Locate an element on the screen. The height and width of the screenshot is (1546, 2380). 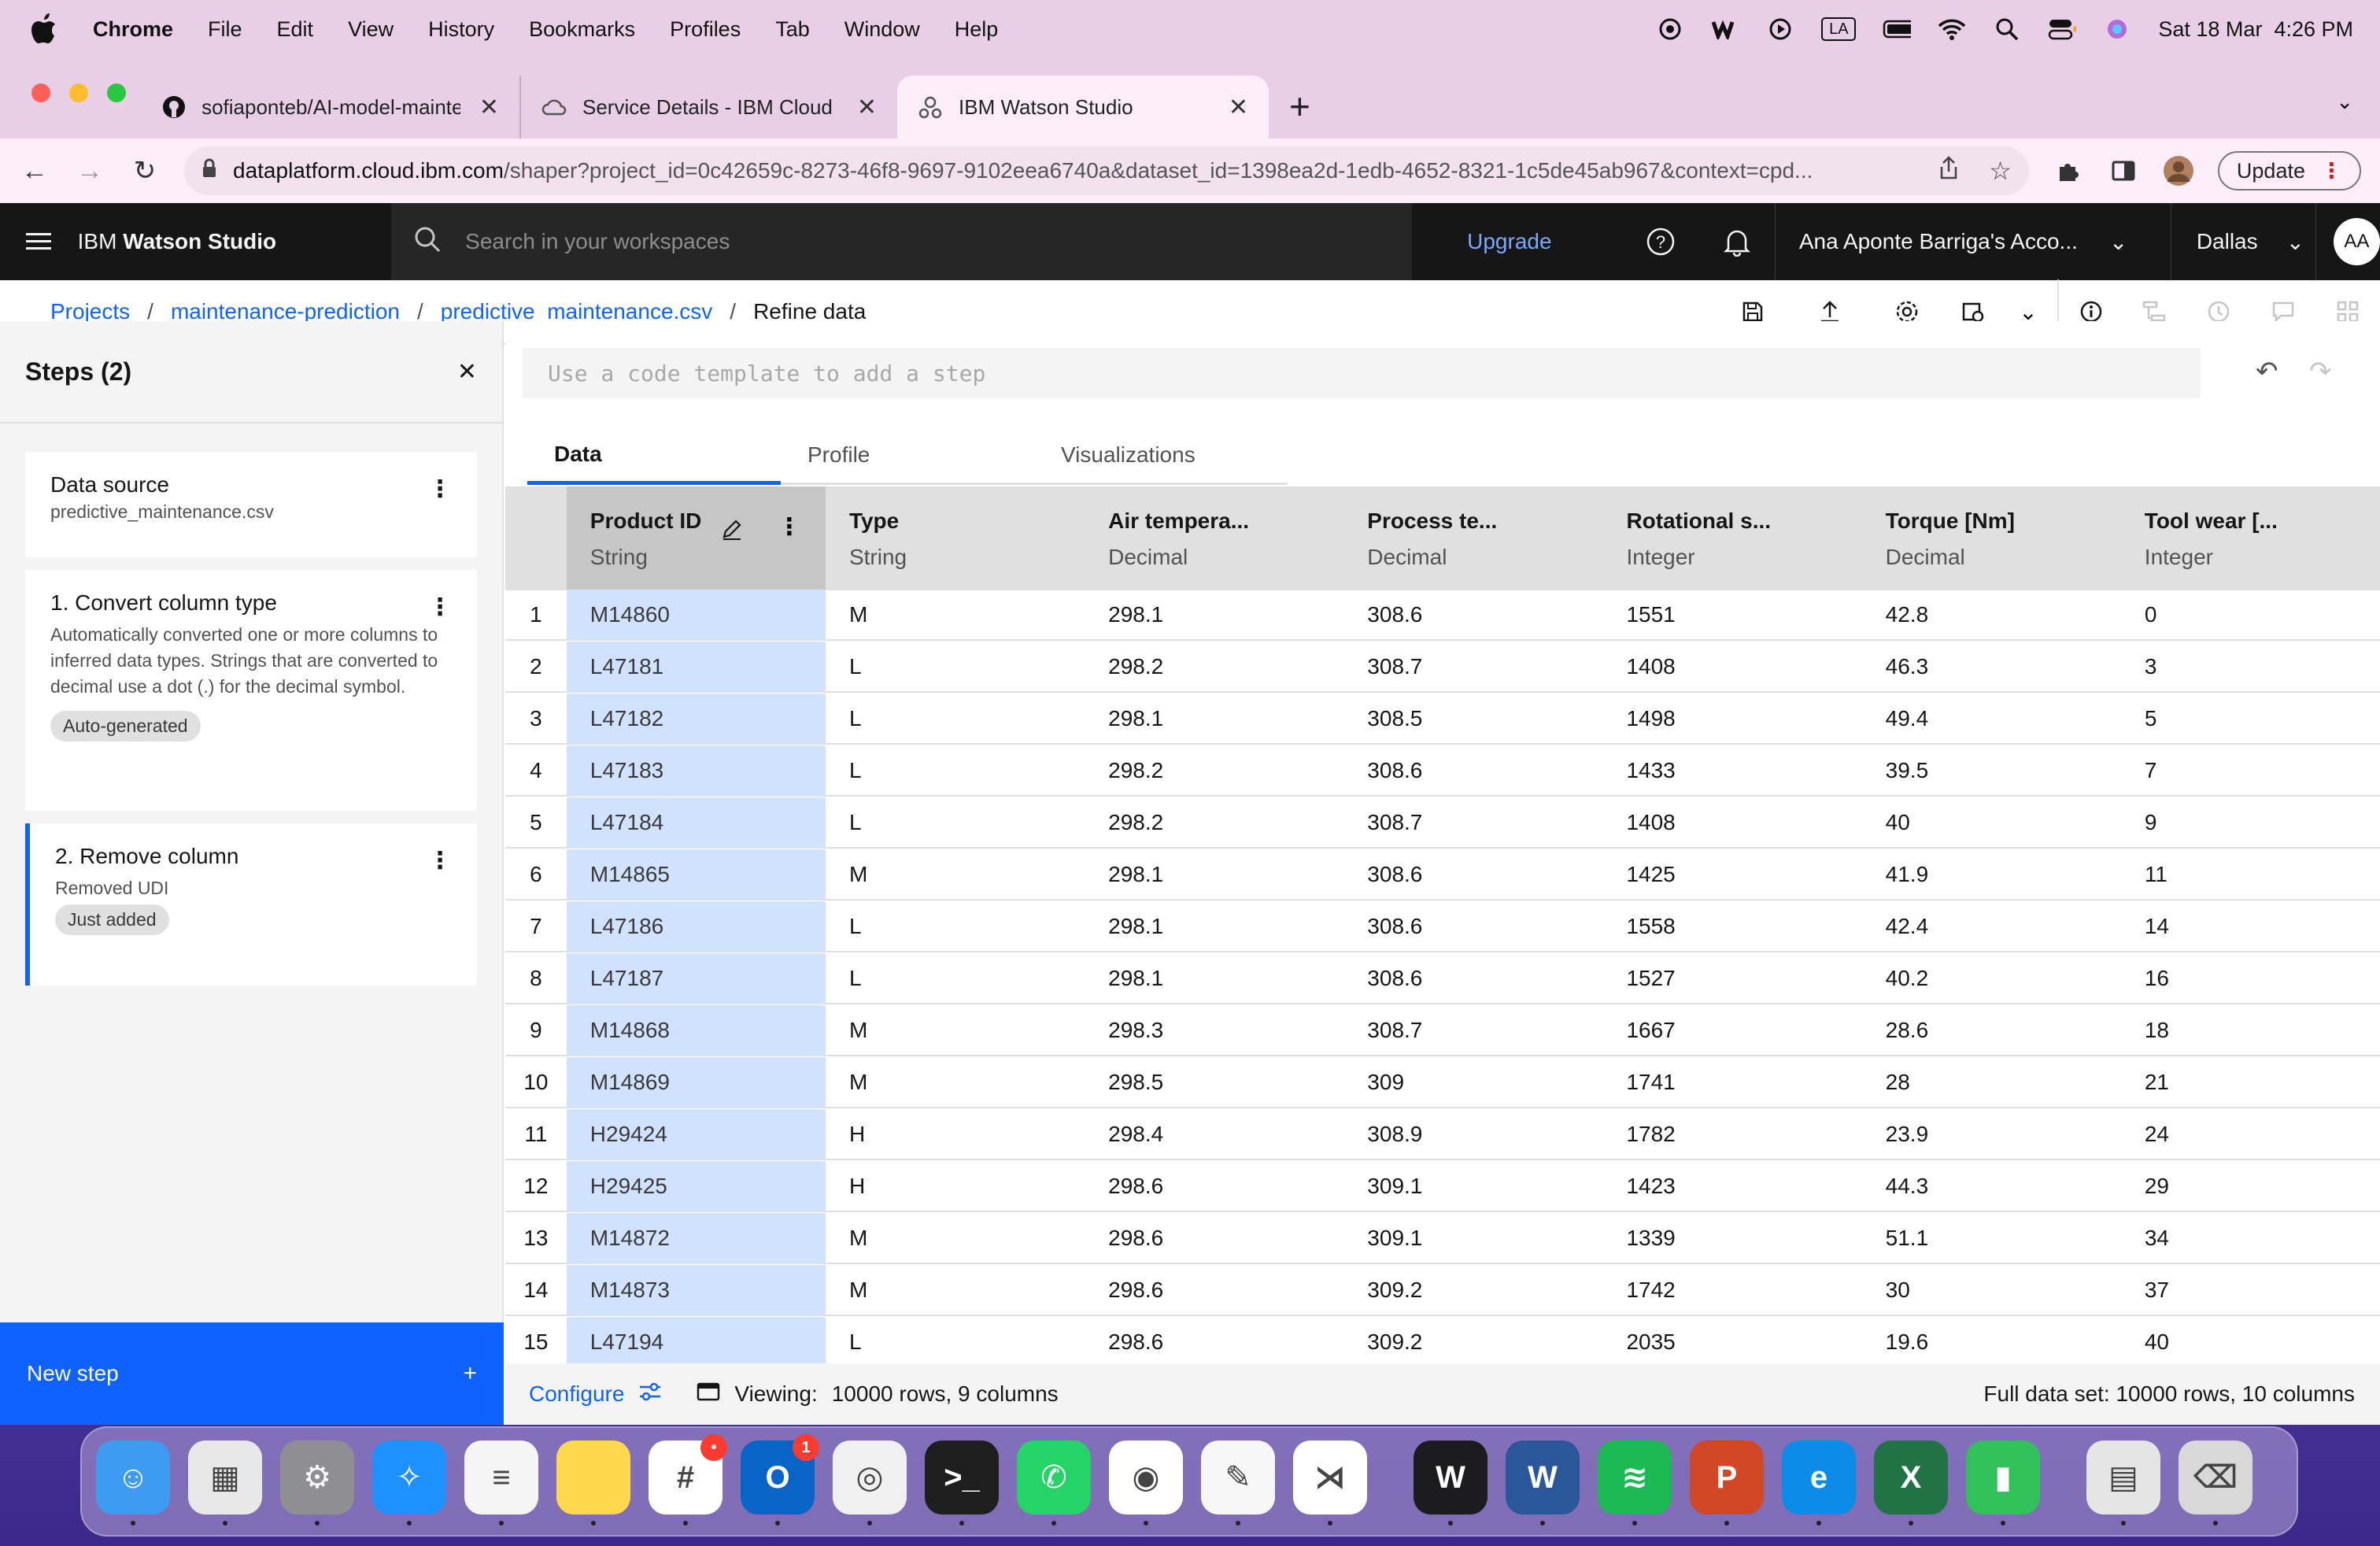
torque-cell: 23.9 is located at coordinates (1991, 1134).